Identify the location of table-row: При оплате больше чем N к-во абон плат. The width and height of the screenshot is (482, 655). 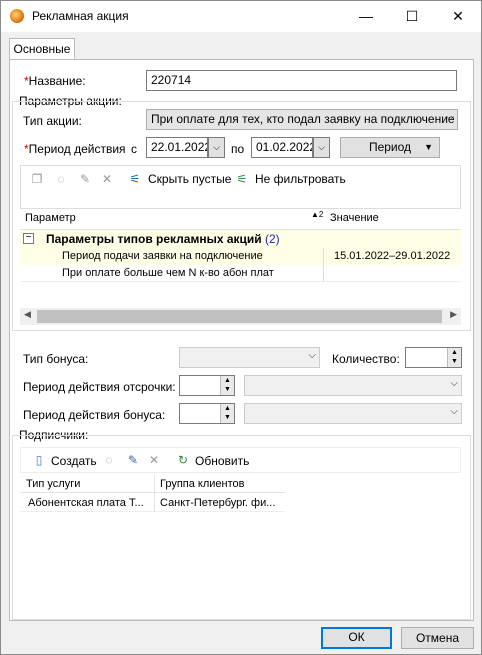
(240, 273).